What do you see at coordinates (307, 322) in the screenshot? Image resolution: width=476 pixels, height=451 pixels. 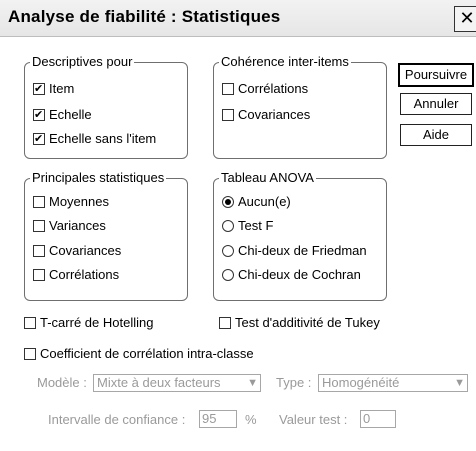 I see `tukey-label: Test d'additivité de Tukey` at bounding box center [307, 322].